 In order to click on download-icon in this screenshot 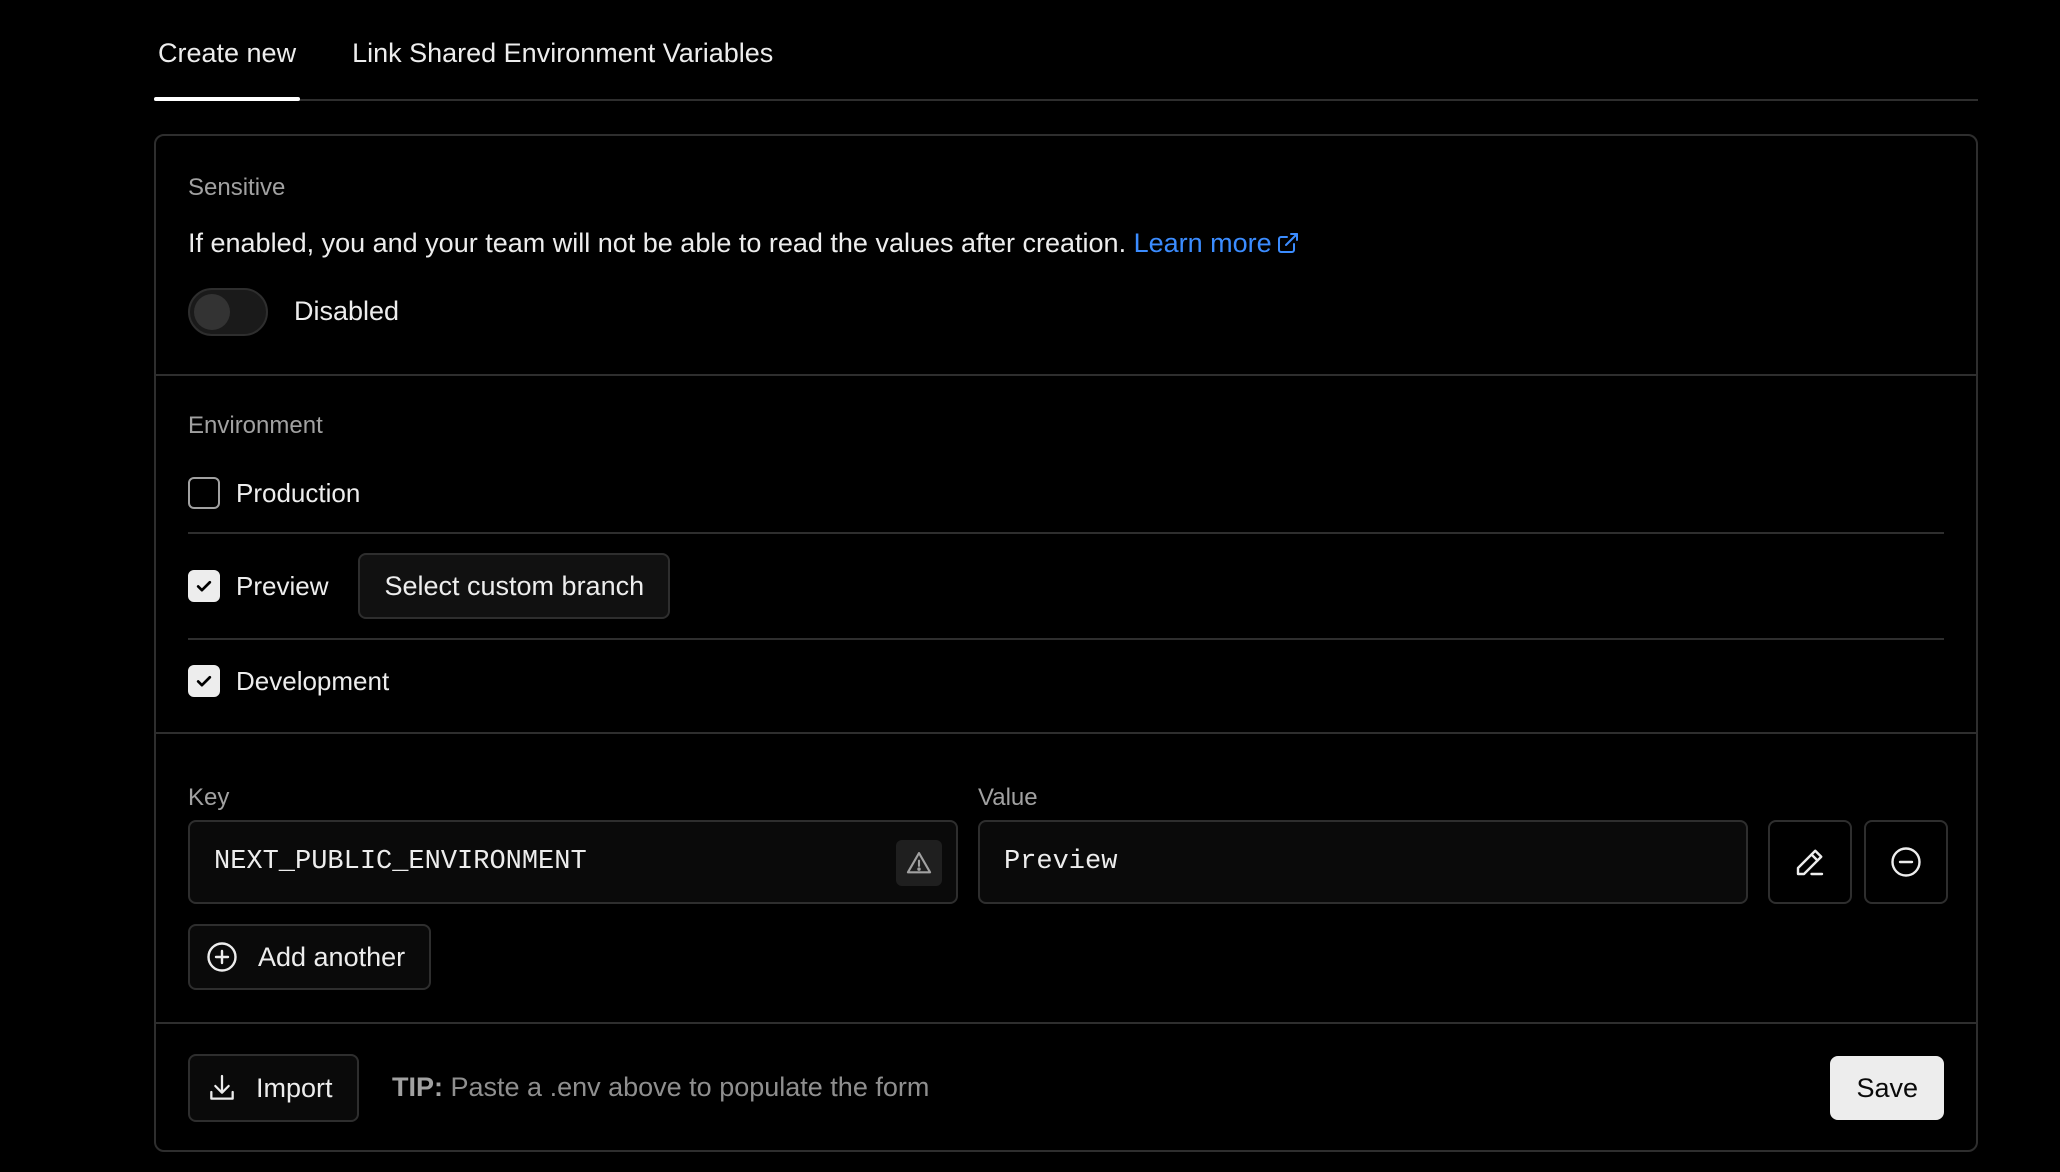, I will do `click(222, 1087)`.